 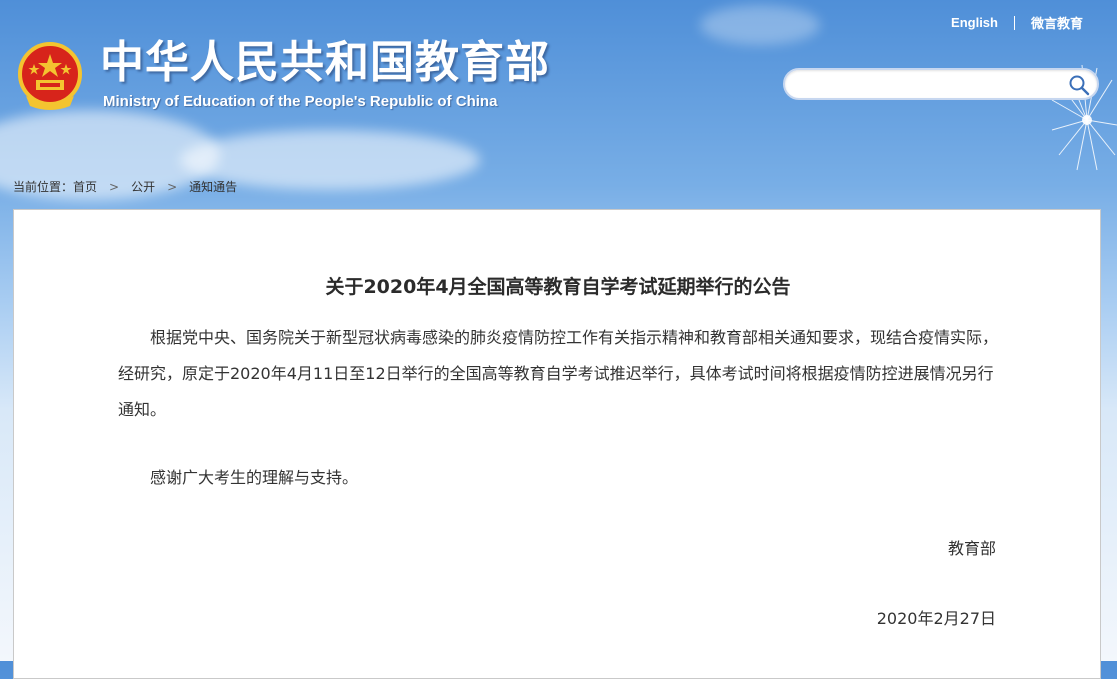 What do you see at coordinates (325, 62) in the screenshot?
I see `site-title: 中华人民共和国教育部` at bounding box center [325, 62].